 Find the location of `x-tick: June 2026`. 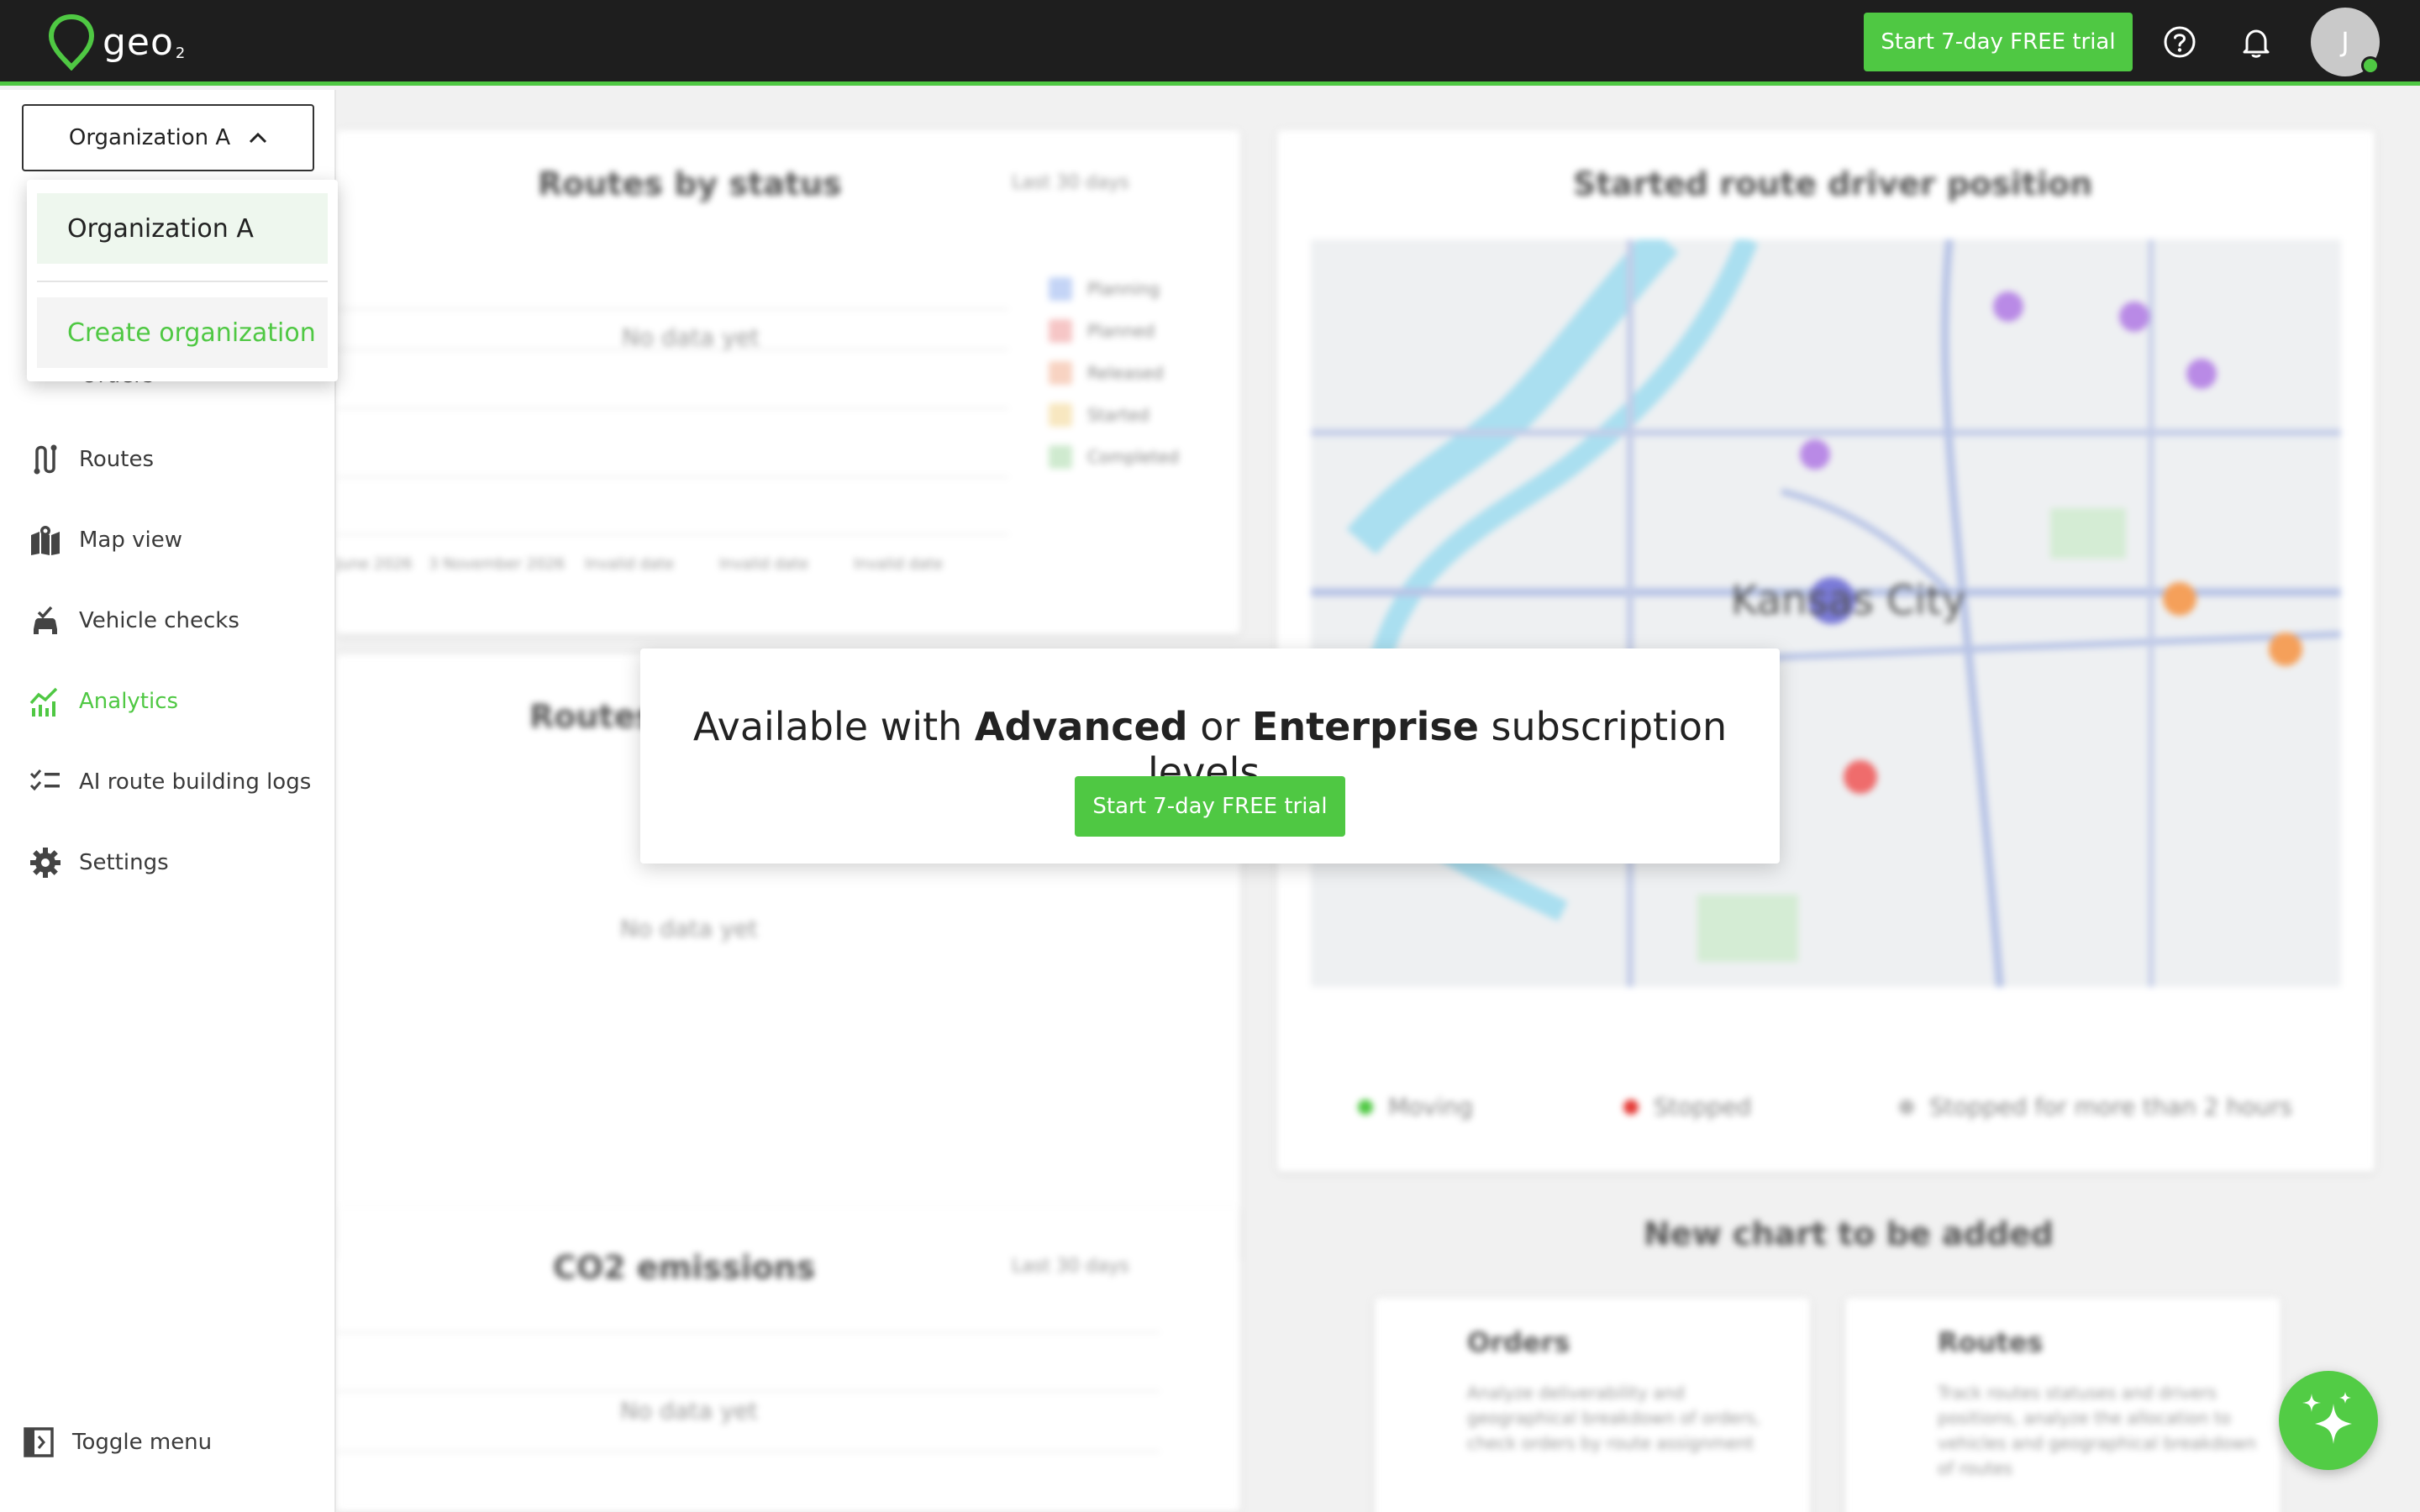

x-tick: June 2026 is located at coordinates (374, 564).